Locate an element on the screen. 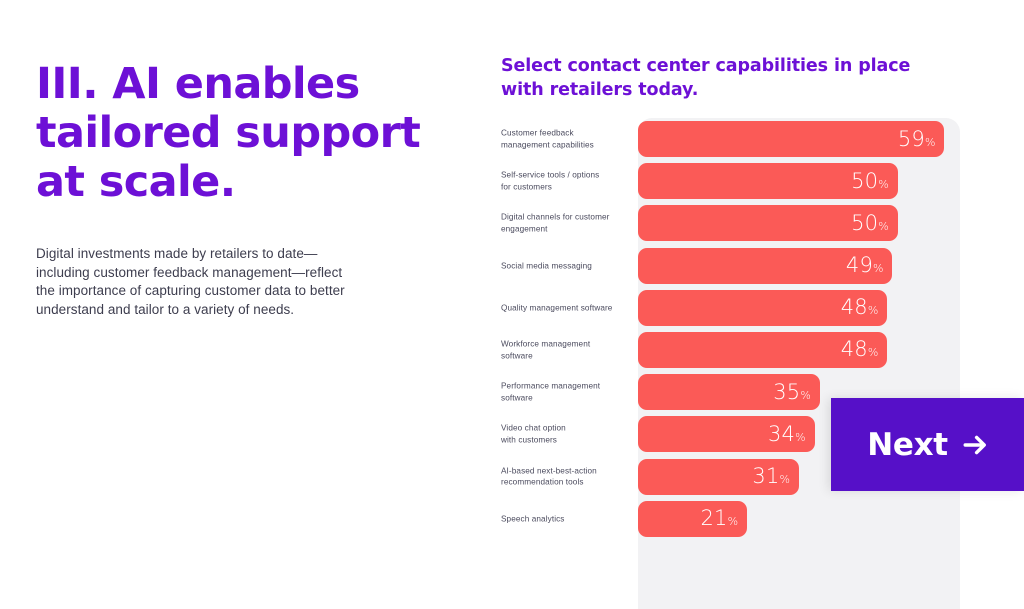  bar-chart-row: Quality management software 48% is located at coordinates (762, 308).